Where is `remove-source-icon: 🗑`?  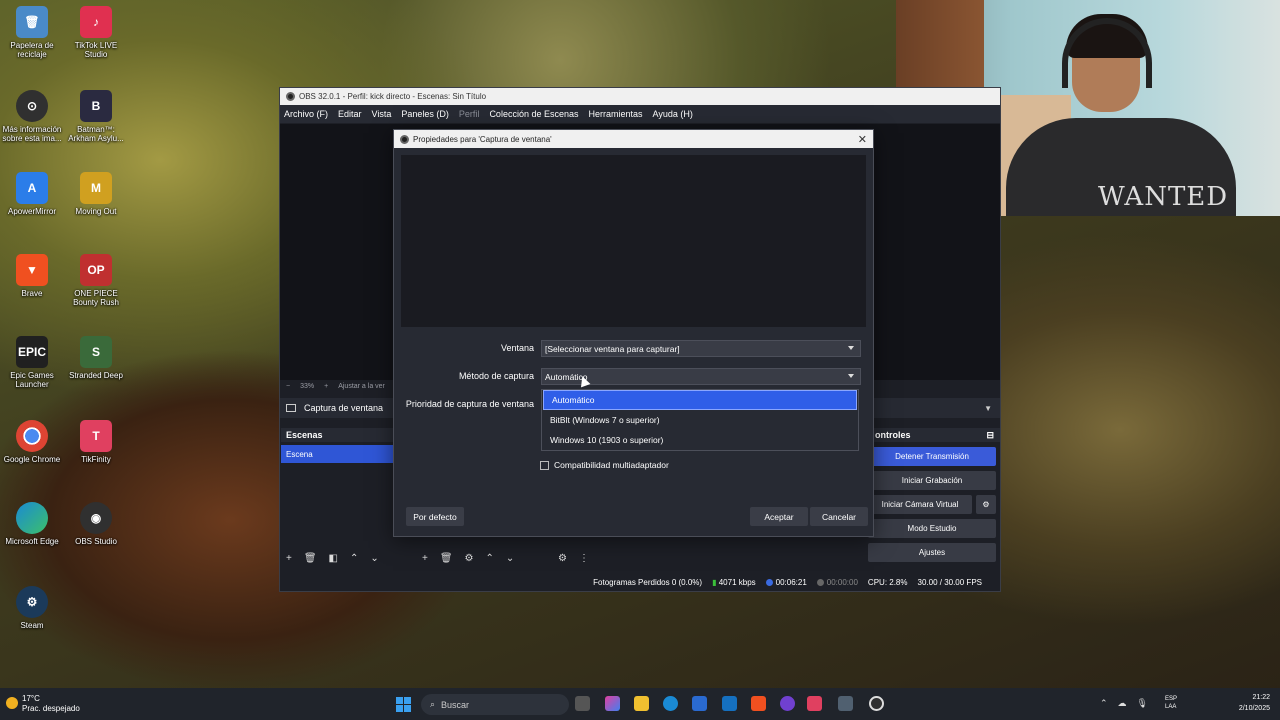
remove-source-icon: 🗑 is located at coordinates (446, 558).